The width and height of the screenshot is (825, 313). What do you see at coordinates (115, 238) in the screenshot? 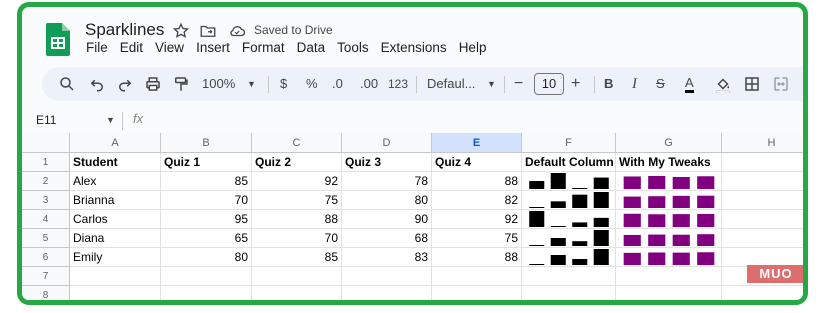
I see `student-name-cell: Diana` at bounding box center [115, 238].